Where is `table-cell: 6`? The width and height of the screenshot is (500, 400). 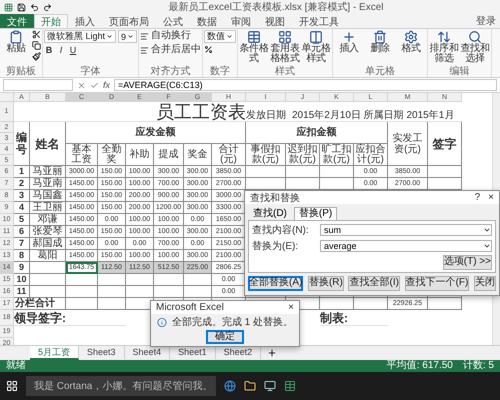 table-cell: 6 is located at coordinates (22, 232).